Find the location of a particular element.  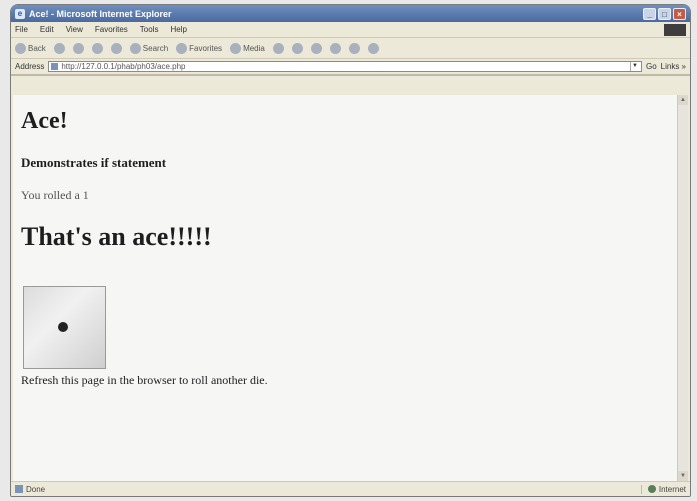

media-button: Media is located at coordinates (247, 48).